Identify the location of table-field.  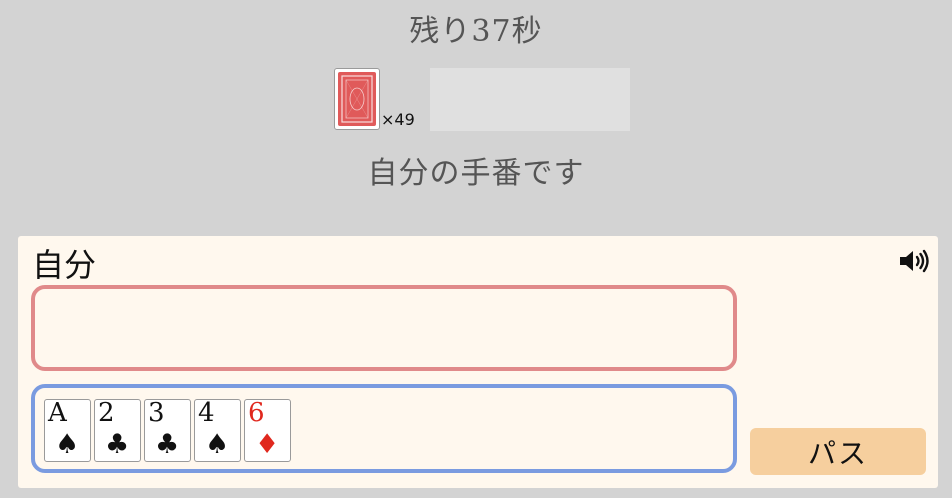
(530, 99).